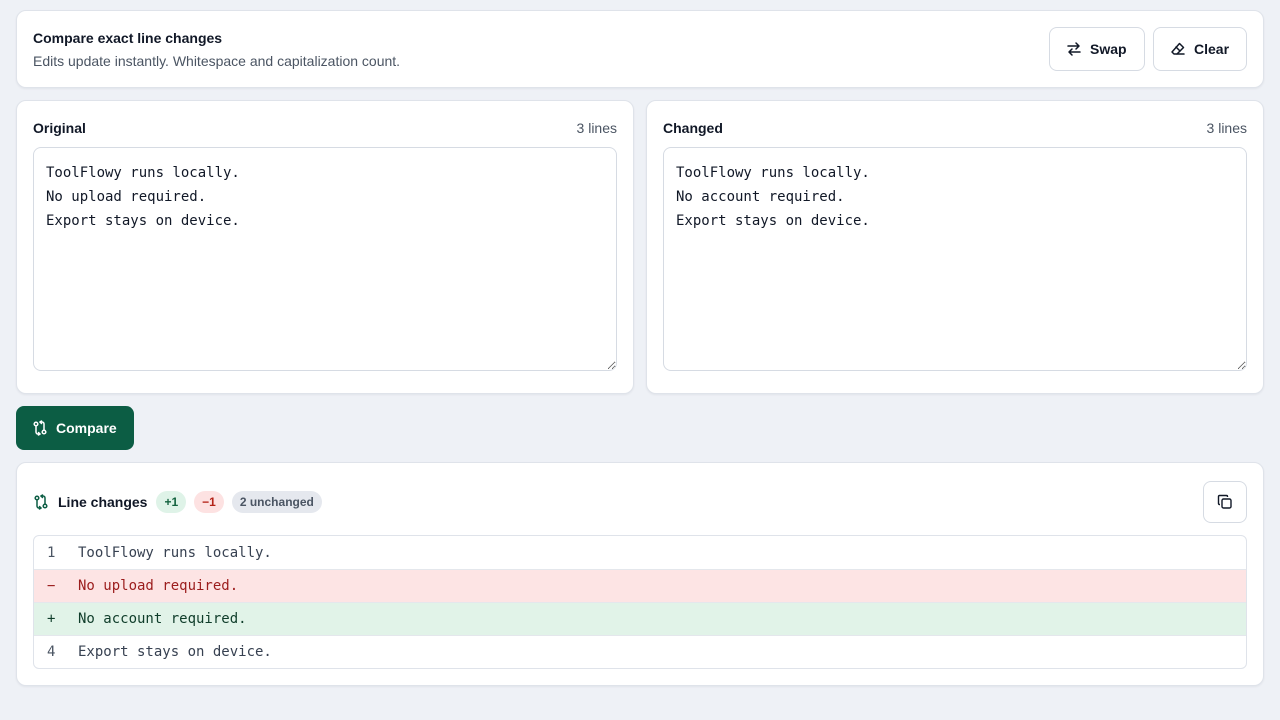  Describe the element at coordinates (1178, 48) in the screenshot. I see `eraser-icon` at that location.